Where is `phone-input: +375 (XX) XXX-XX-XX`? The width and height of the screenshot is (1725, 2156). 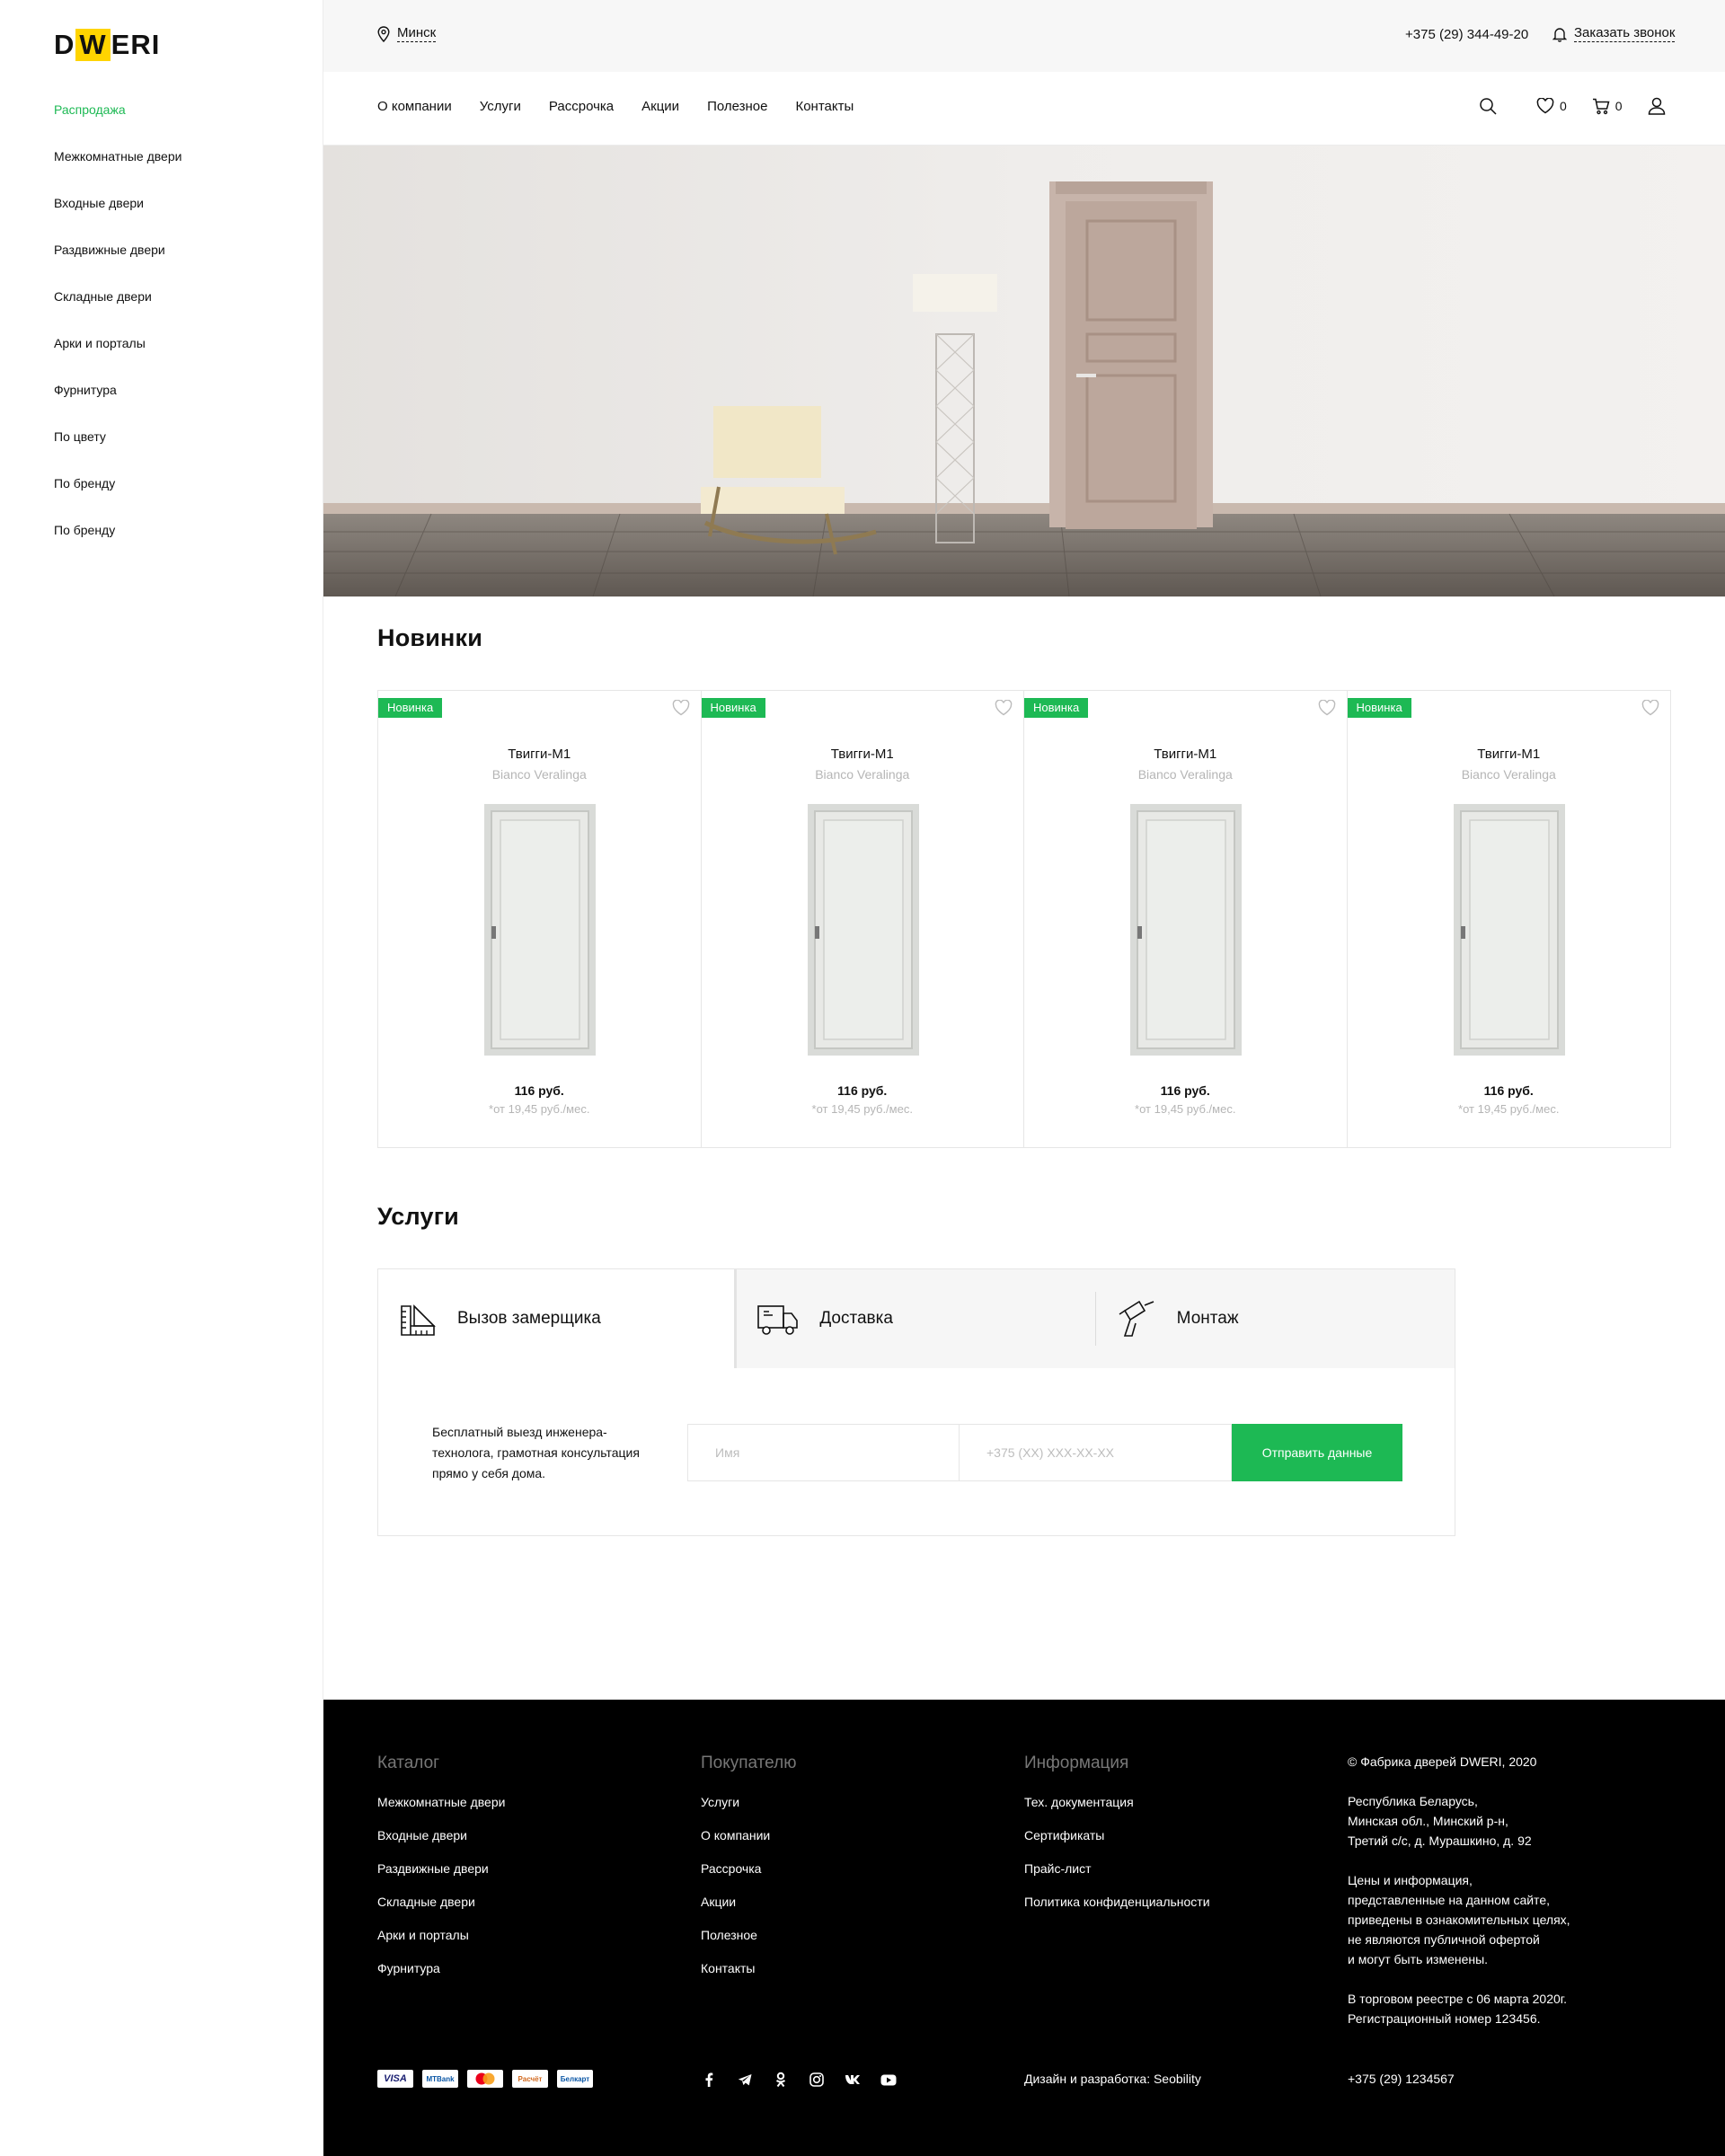 phone-input: +375 (XX) XXX-XX-XX is located at coordinates (1095, 1453).